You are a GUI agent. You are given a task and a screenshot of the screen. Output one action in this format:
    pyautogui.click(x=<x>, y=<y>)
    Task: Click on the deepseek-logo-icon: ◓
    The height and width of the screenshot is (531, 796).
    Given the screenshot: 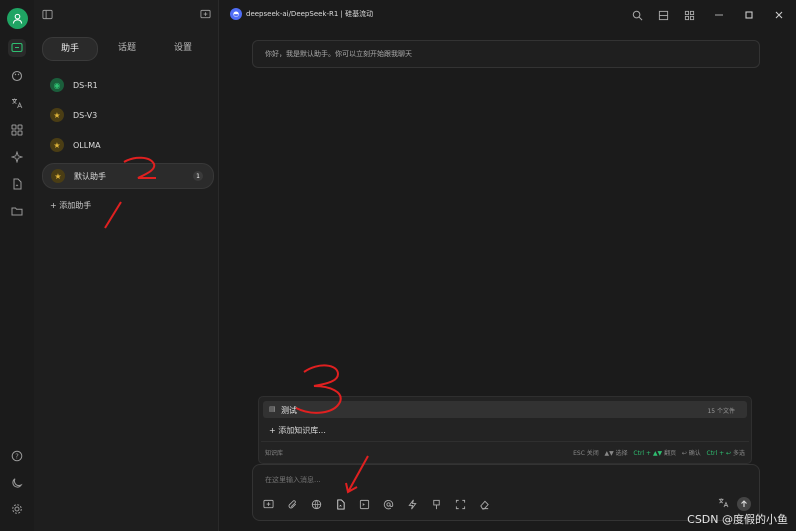 What is the action you would take?
    pyautogui.click(x=236, y=14)
    